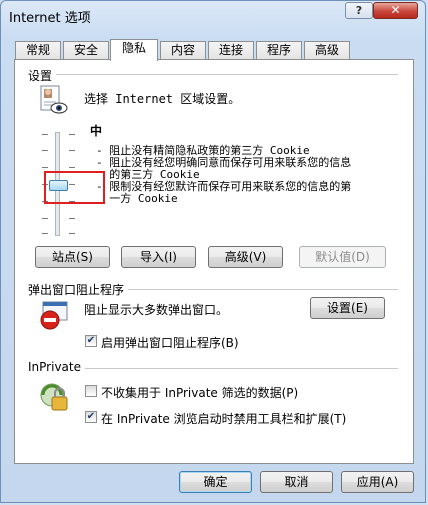 This screenshot has height=505, width=428. Describe the element at coordinates (342, 257) in the screenshot. I see `default-button: 默认值(D)` at that location.